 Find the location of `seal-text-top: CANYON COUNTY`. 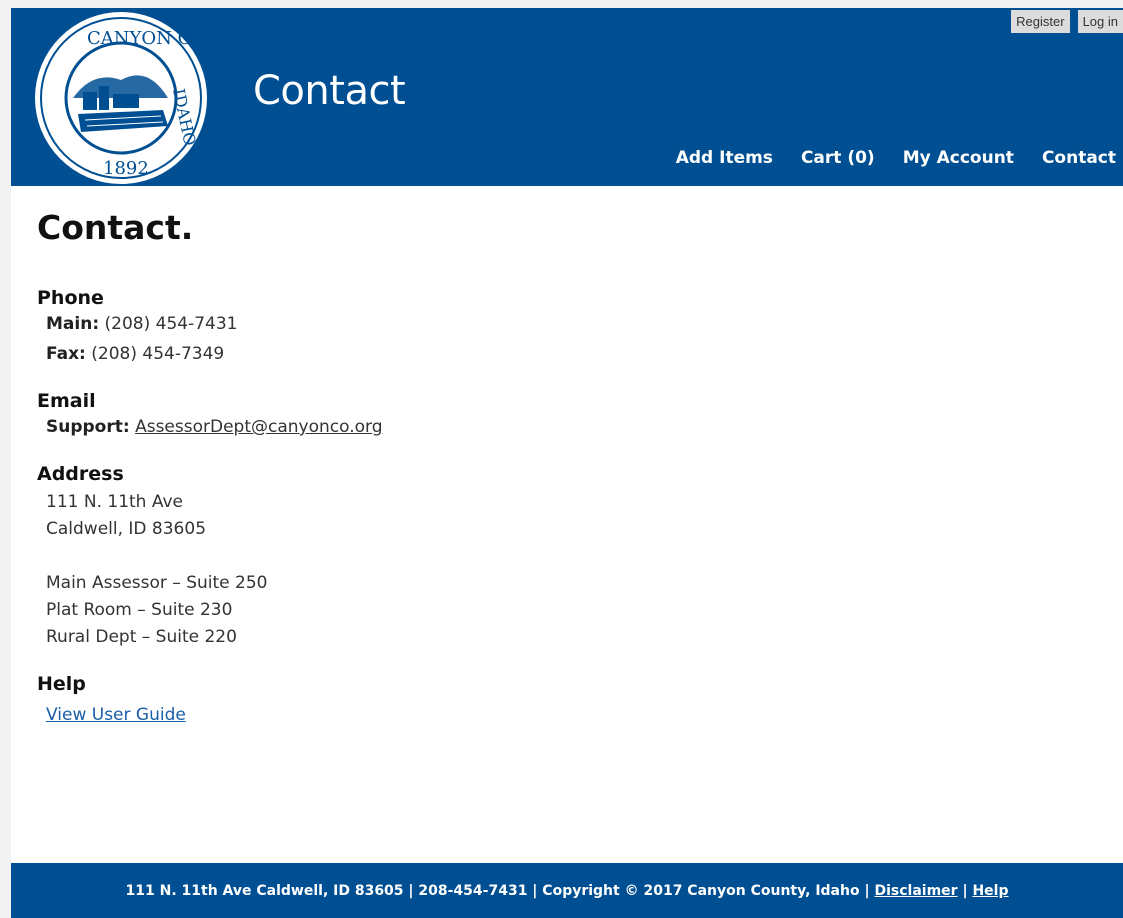

seal-text-top: CANYON COUNTY is located at coordinates (148, 38).